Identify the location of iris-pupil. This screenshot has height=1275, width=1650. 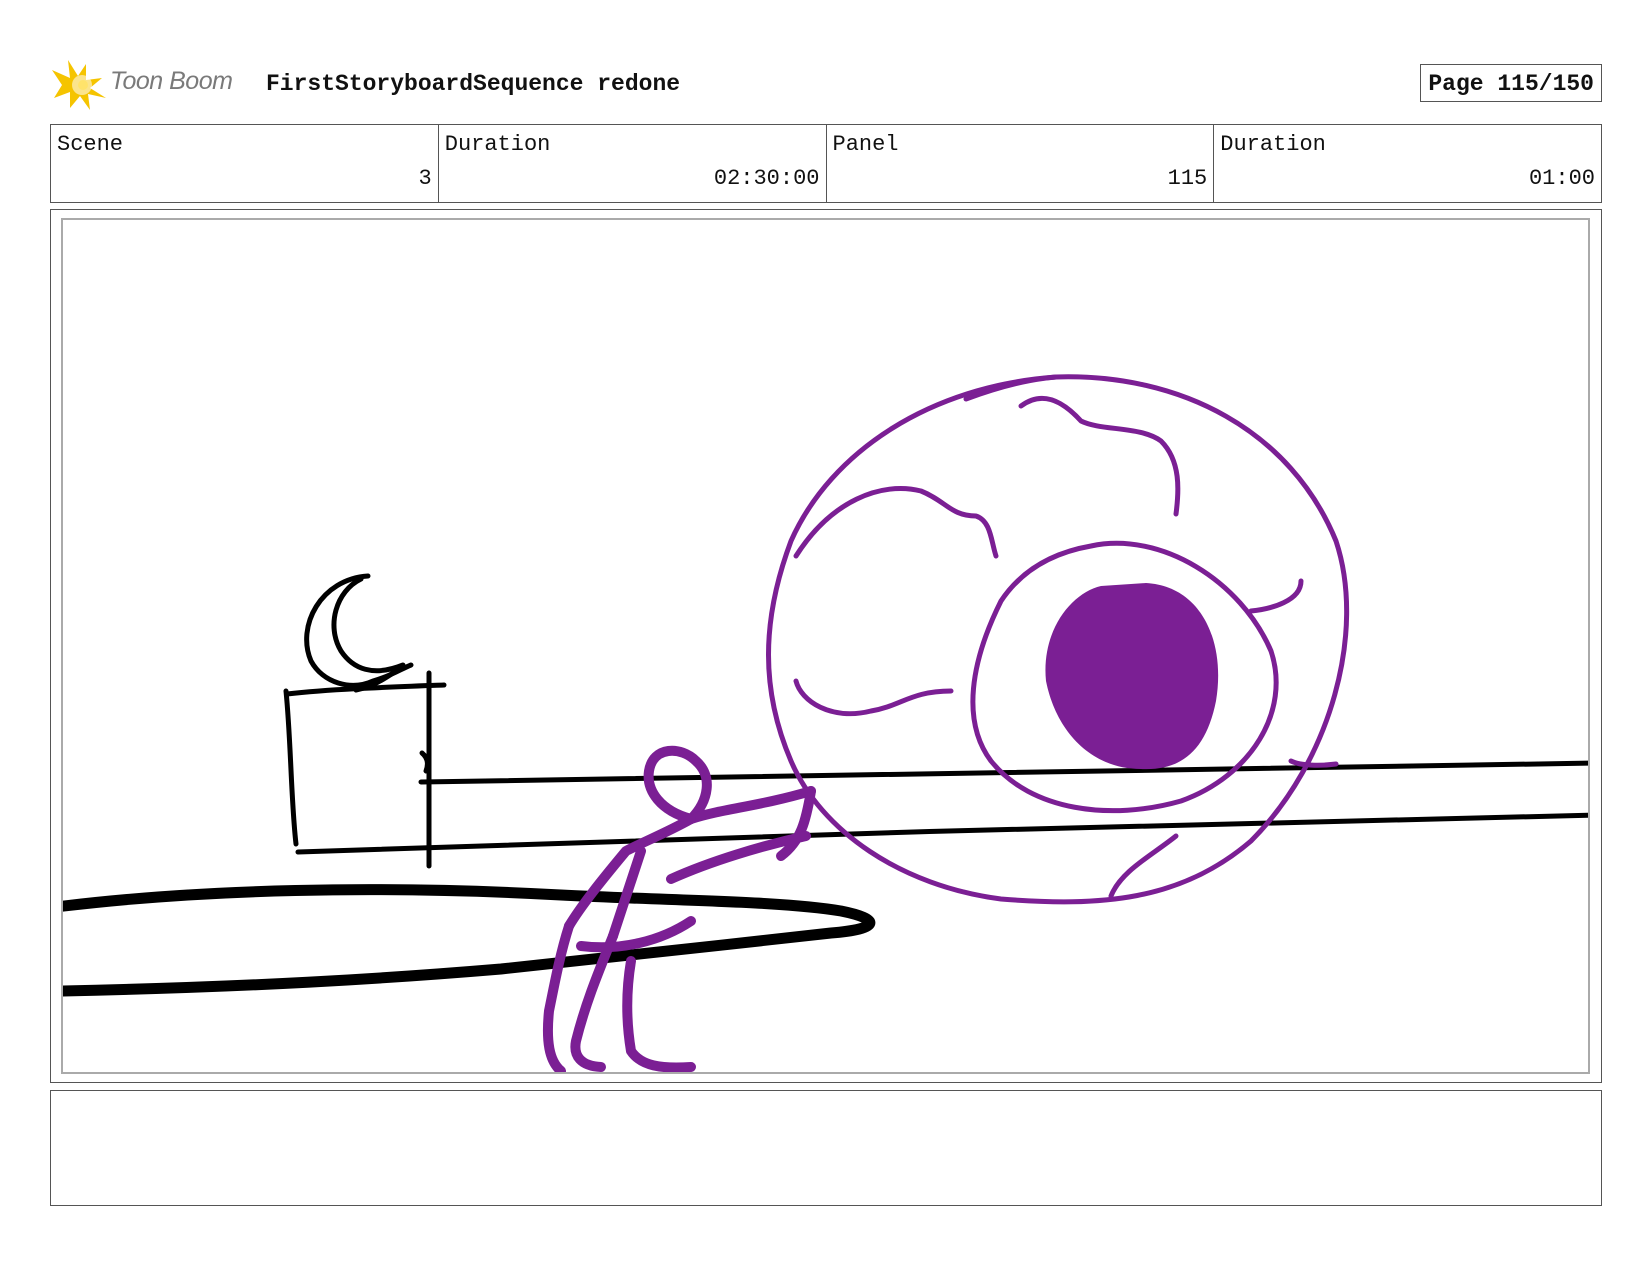
(1132, 676).